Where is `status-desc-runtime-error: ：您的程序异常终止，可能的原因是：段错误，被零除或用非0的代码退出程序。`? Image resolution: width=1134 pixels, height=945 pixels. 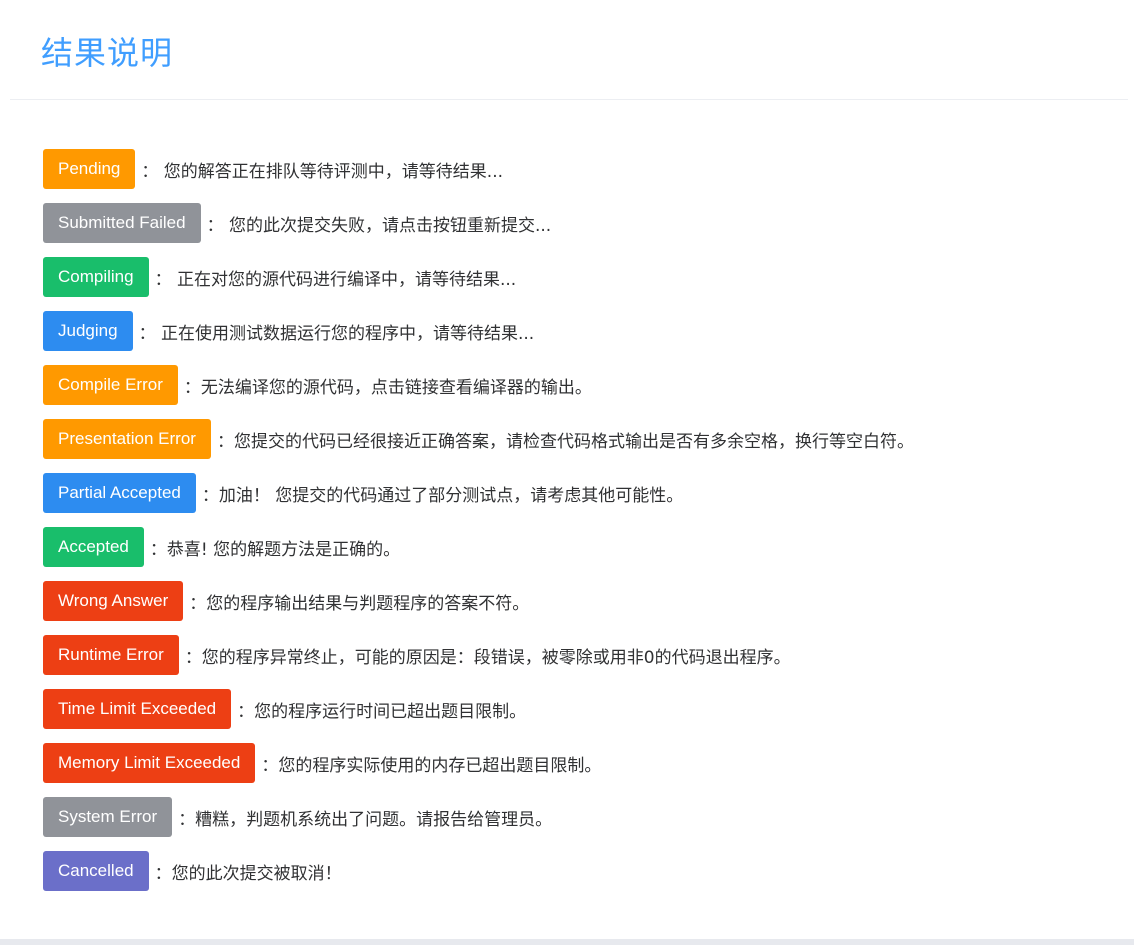 status-desc-runtime-error: ：您的程序异常终止，可能的原因是：段错误，被零除或用非0的代码退出程序。 is located at coordinates (487, 657).